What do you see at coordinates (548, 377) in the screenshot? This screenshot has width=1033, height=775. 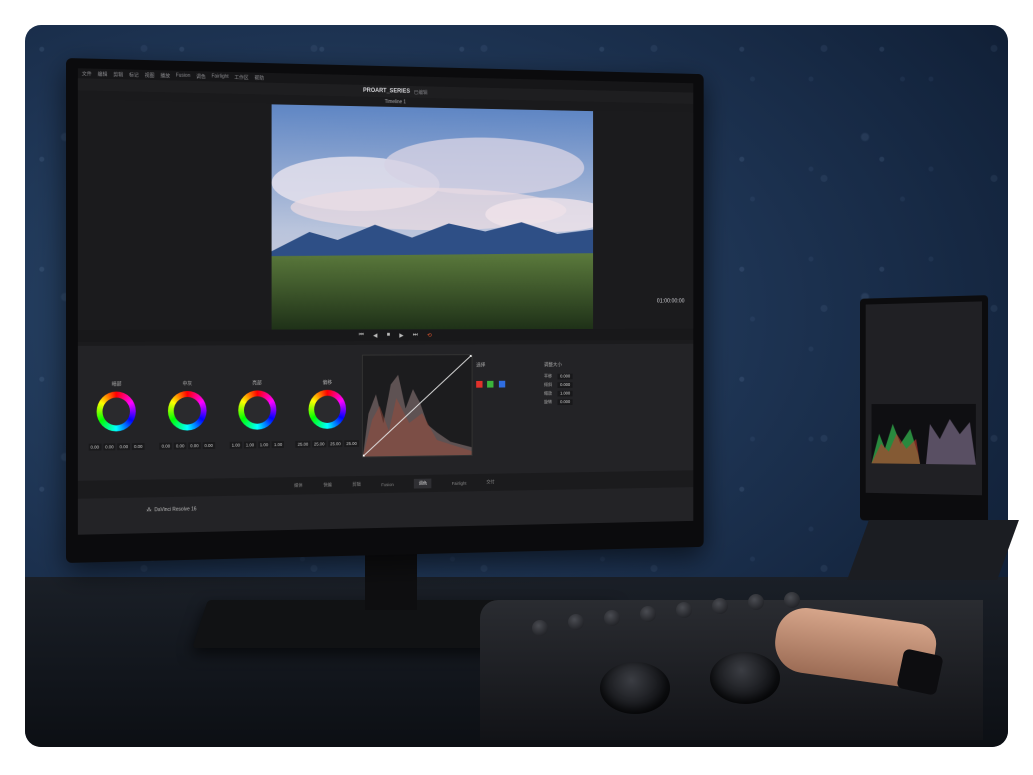 I see `sizing-row-label: 平移` at bounding box center [548, 377].